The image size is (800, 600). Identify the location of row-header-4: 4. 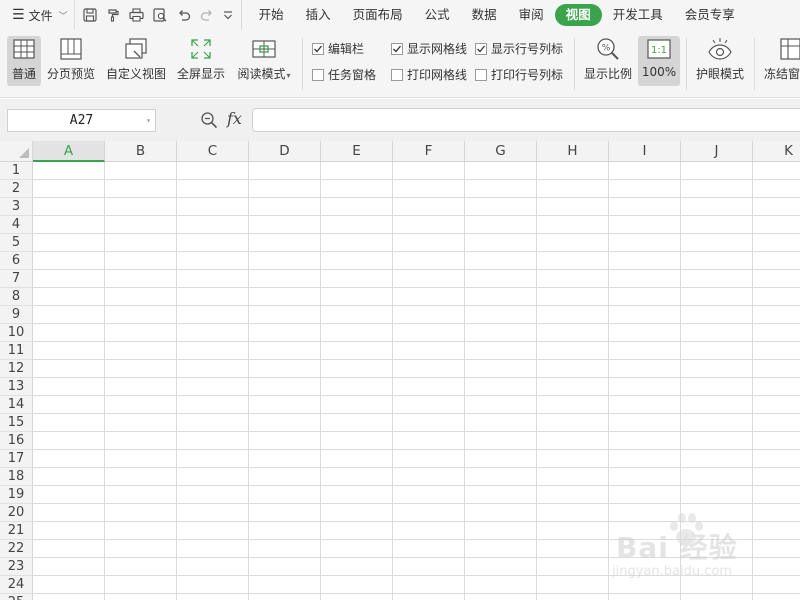
(16, 225).